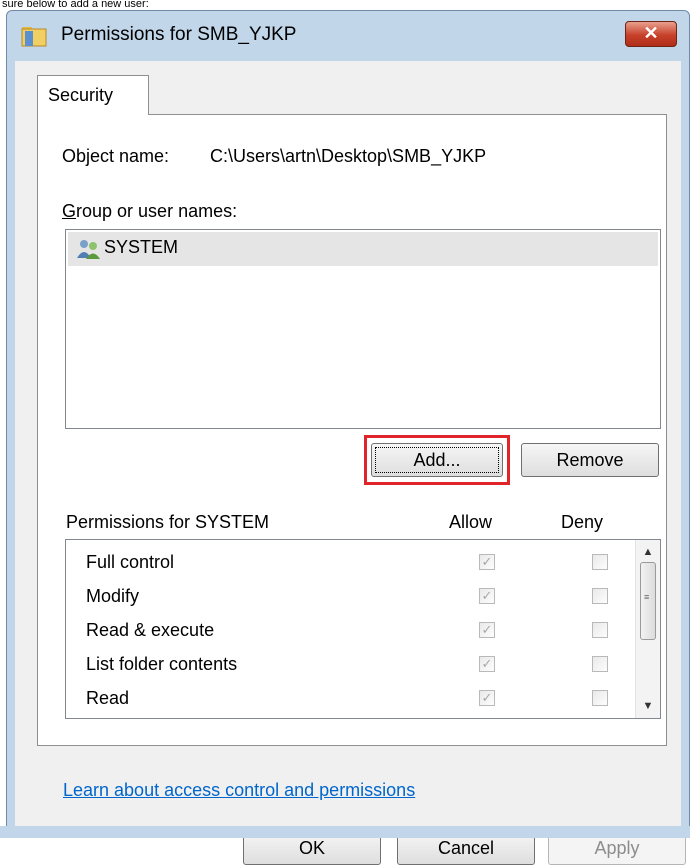 The width and height of the screenshot is (690, 865). What do you see at coordinates (351, 665) in the screenshot?
I see `permission-row: List folder contents ✓` at bounding box center [351, 665].